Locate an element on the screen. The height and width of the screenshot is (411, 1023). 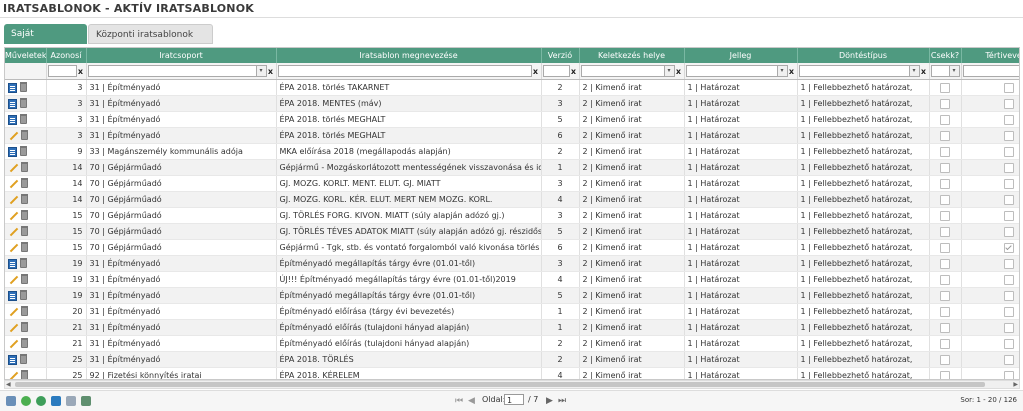
tab-own-templates: Saját iratsablonok is located at coordinates (45, 41).